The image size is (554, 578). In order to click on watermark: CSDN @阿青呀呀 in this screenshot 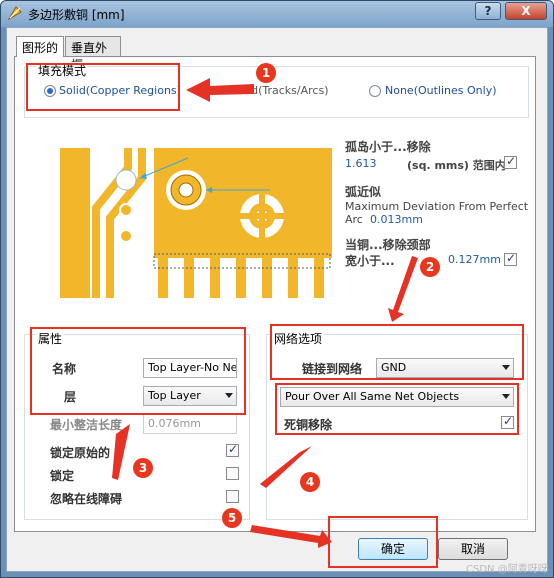, I will do `click(507, 569)`.